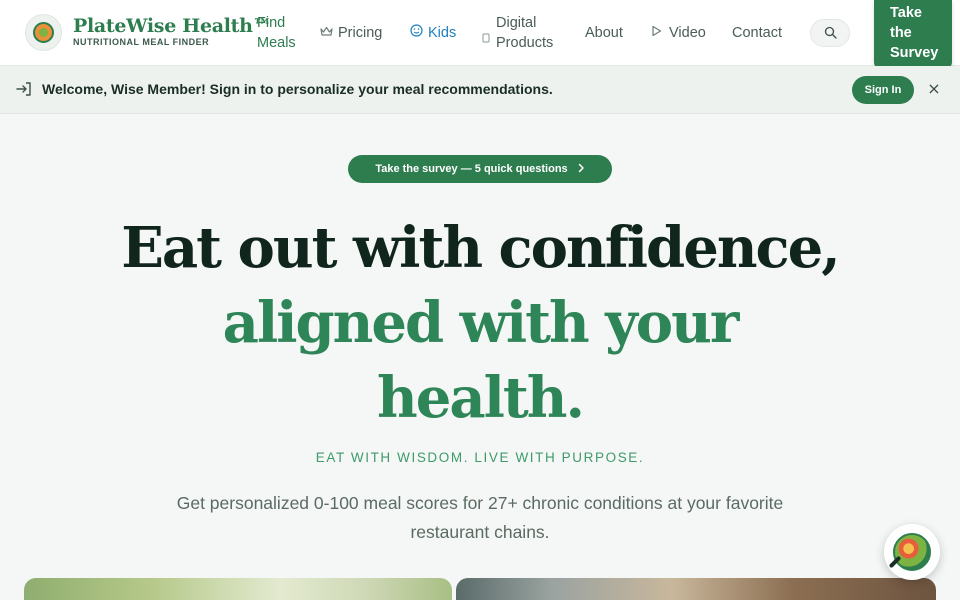  What do you see at coordinates (522, 33) in the screenshot?
I see `nav-digital-products: Digital Products` at bounding box center [522, 33].